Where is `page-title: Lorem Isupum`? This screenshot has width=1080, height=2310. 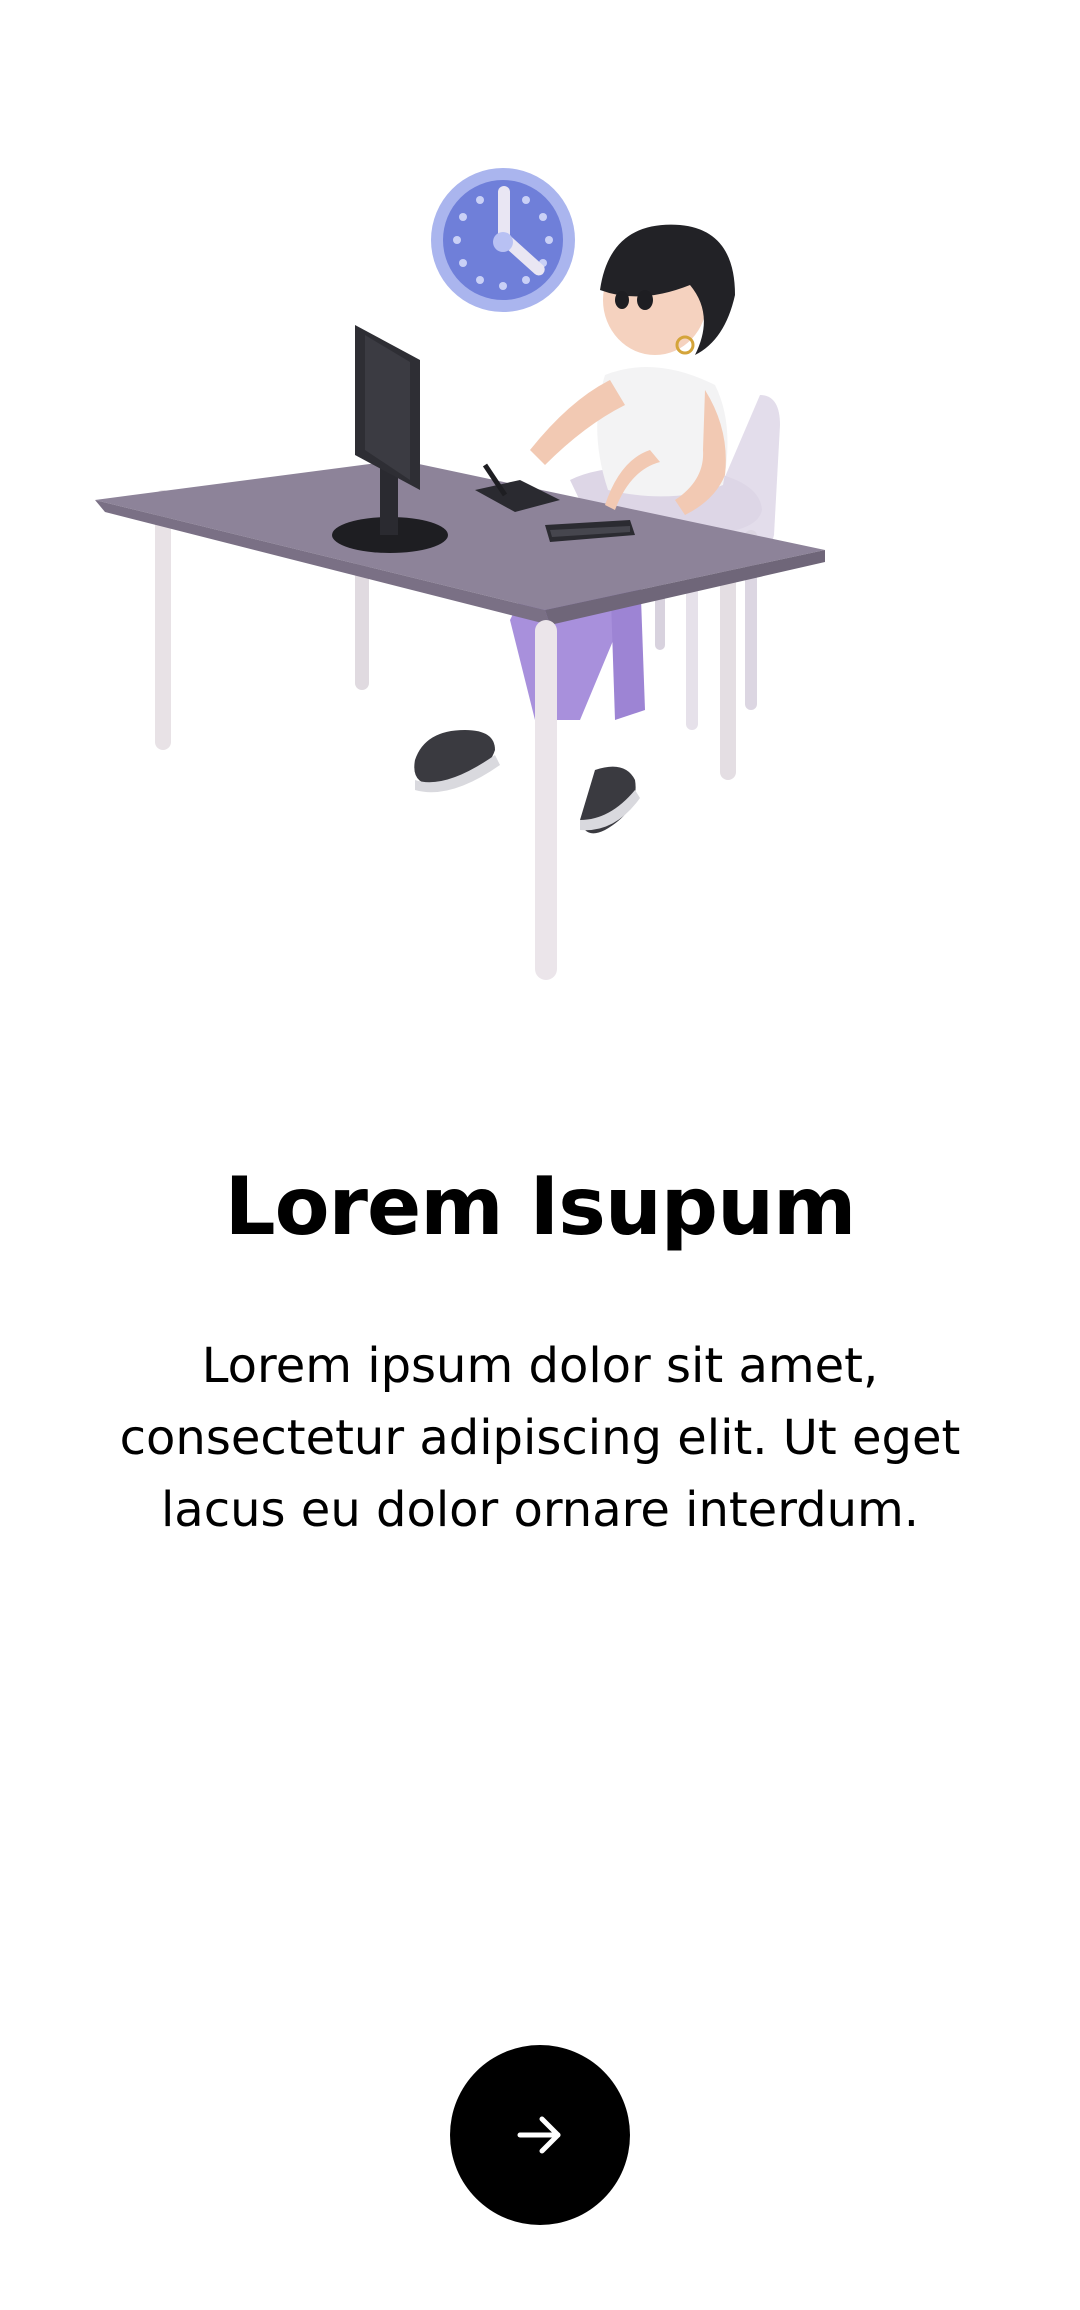
page-title: Lorem Isupum is located at coordinates (540, 1206).